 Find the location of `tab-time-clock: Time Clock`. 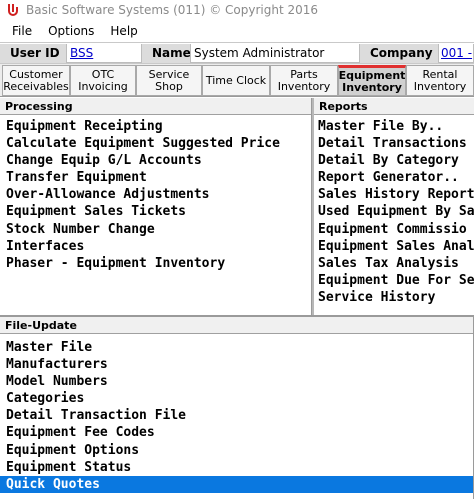

tab-time-clock: Time Clock is located at coordinates (236, 80).